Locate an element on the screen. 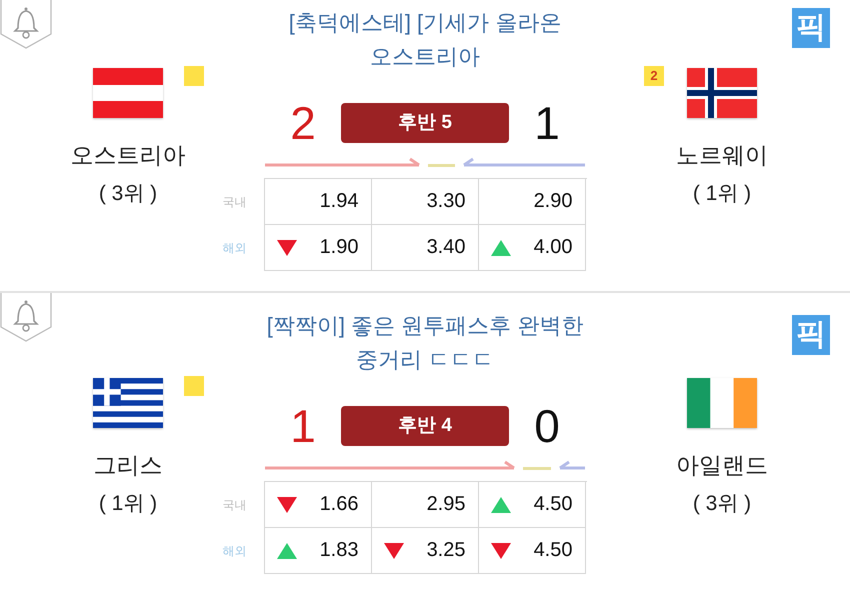  odds-cell: 3.40 is located at coordinates (425, 248).